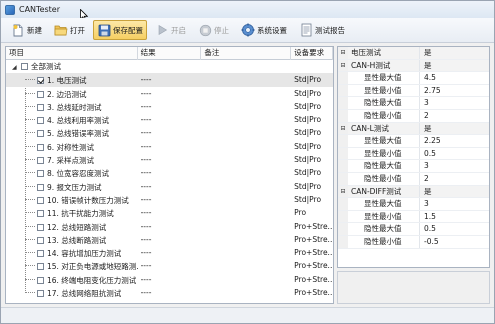 The width and height of the screenshot is (495, 324). What do you see at coordinates (16, 67) in the screenshot?
I see `collapse-triangle-icon: ◢` at bounding box center [16, 67].